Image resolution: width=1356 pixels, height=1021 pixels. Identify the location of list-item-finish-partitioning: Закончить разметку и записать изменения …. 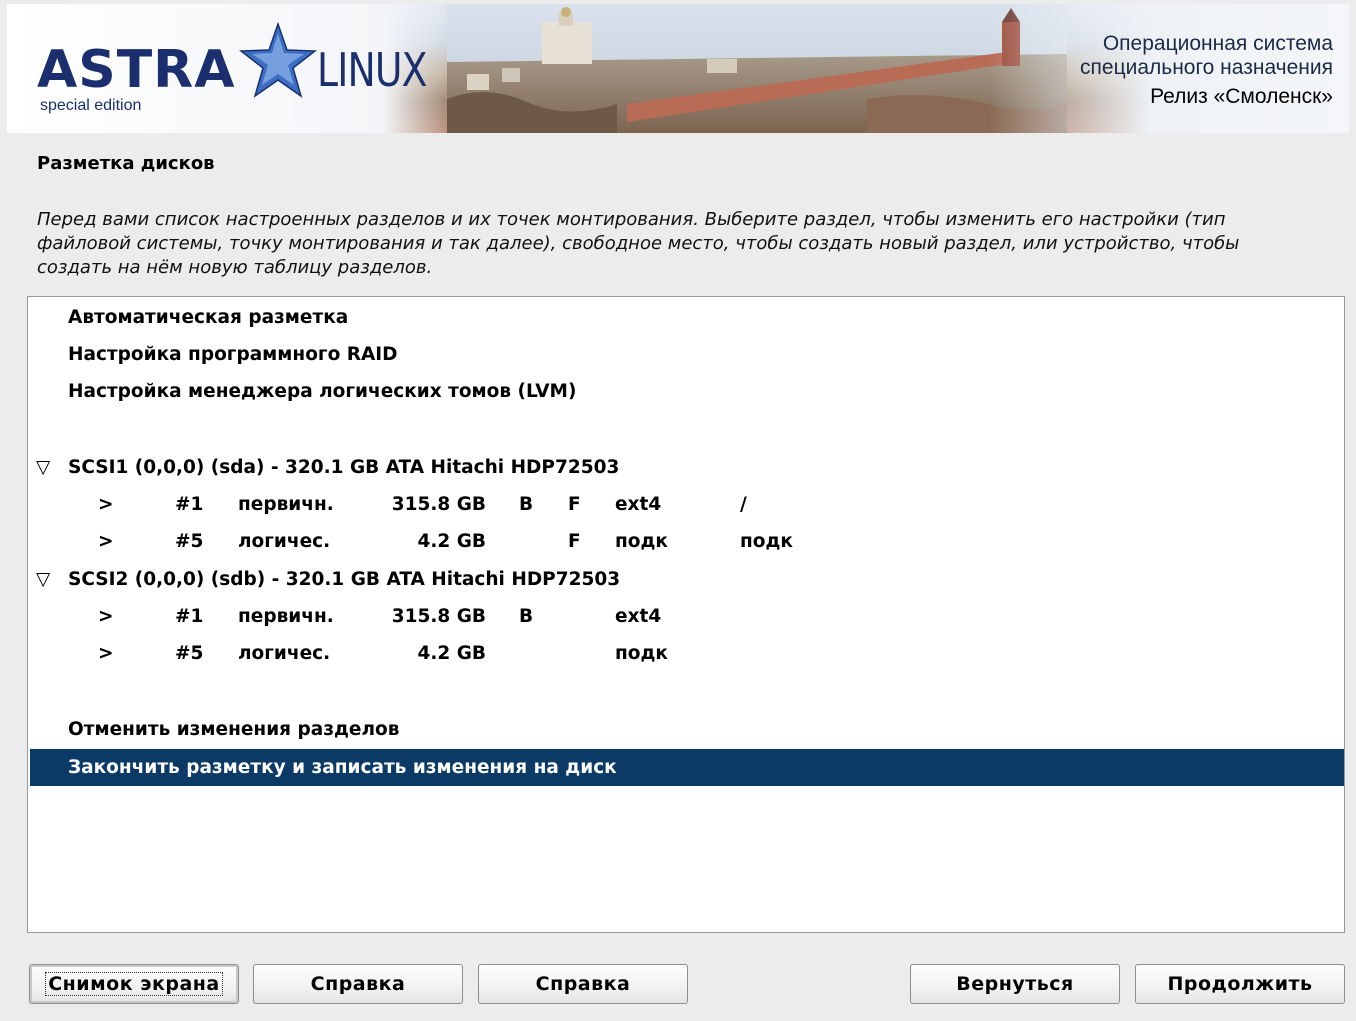
(687, 767).